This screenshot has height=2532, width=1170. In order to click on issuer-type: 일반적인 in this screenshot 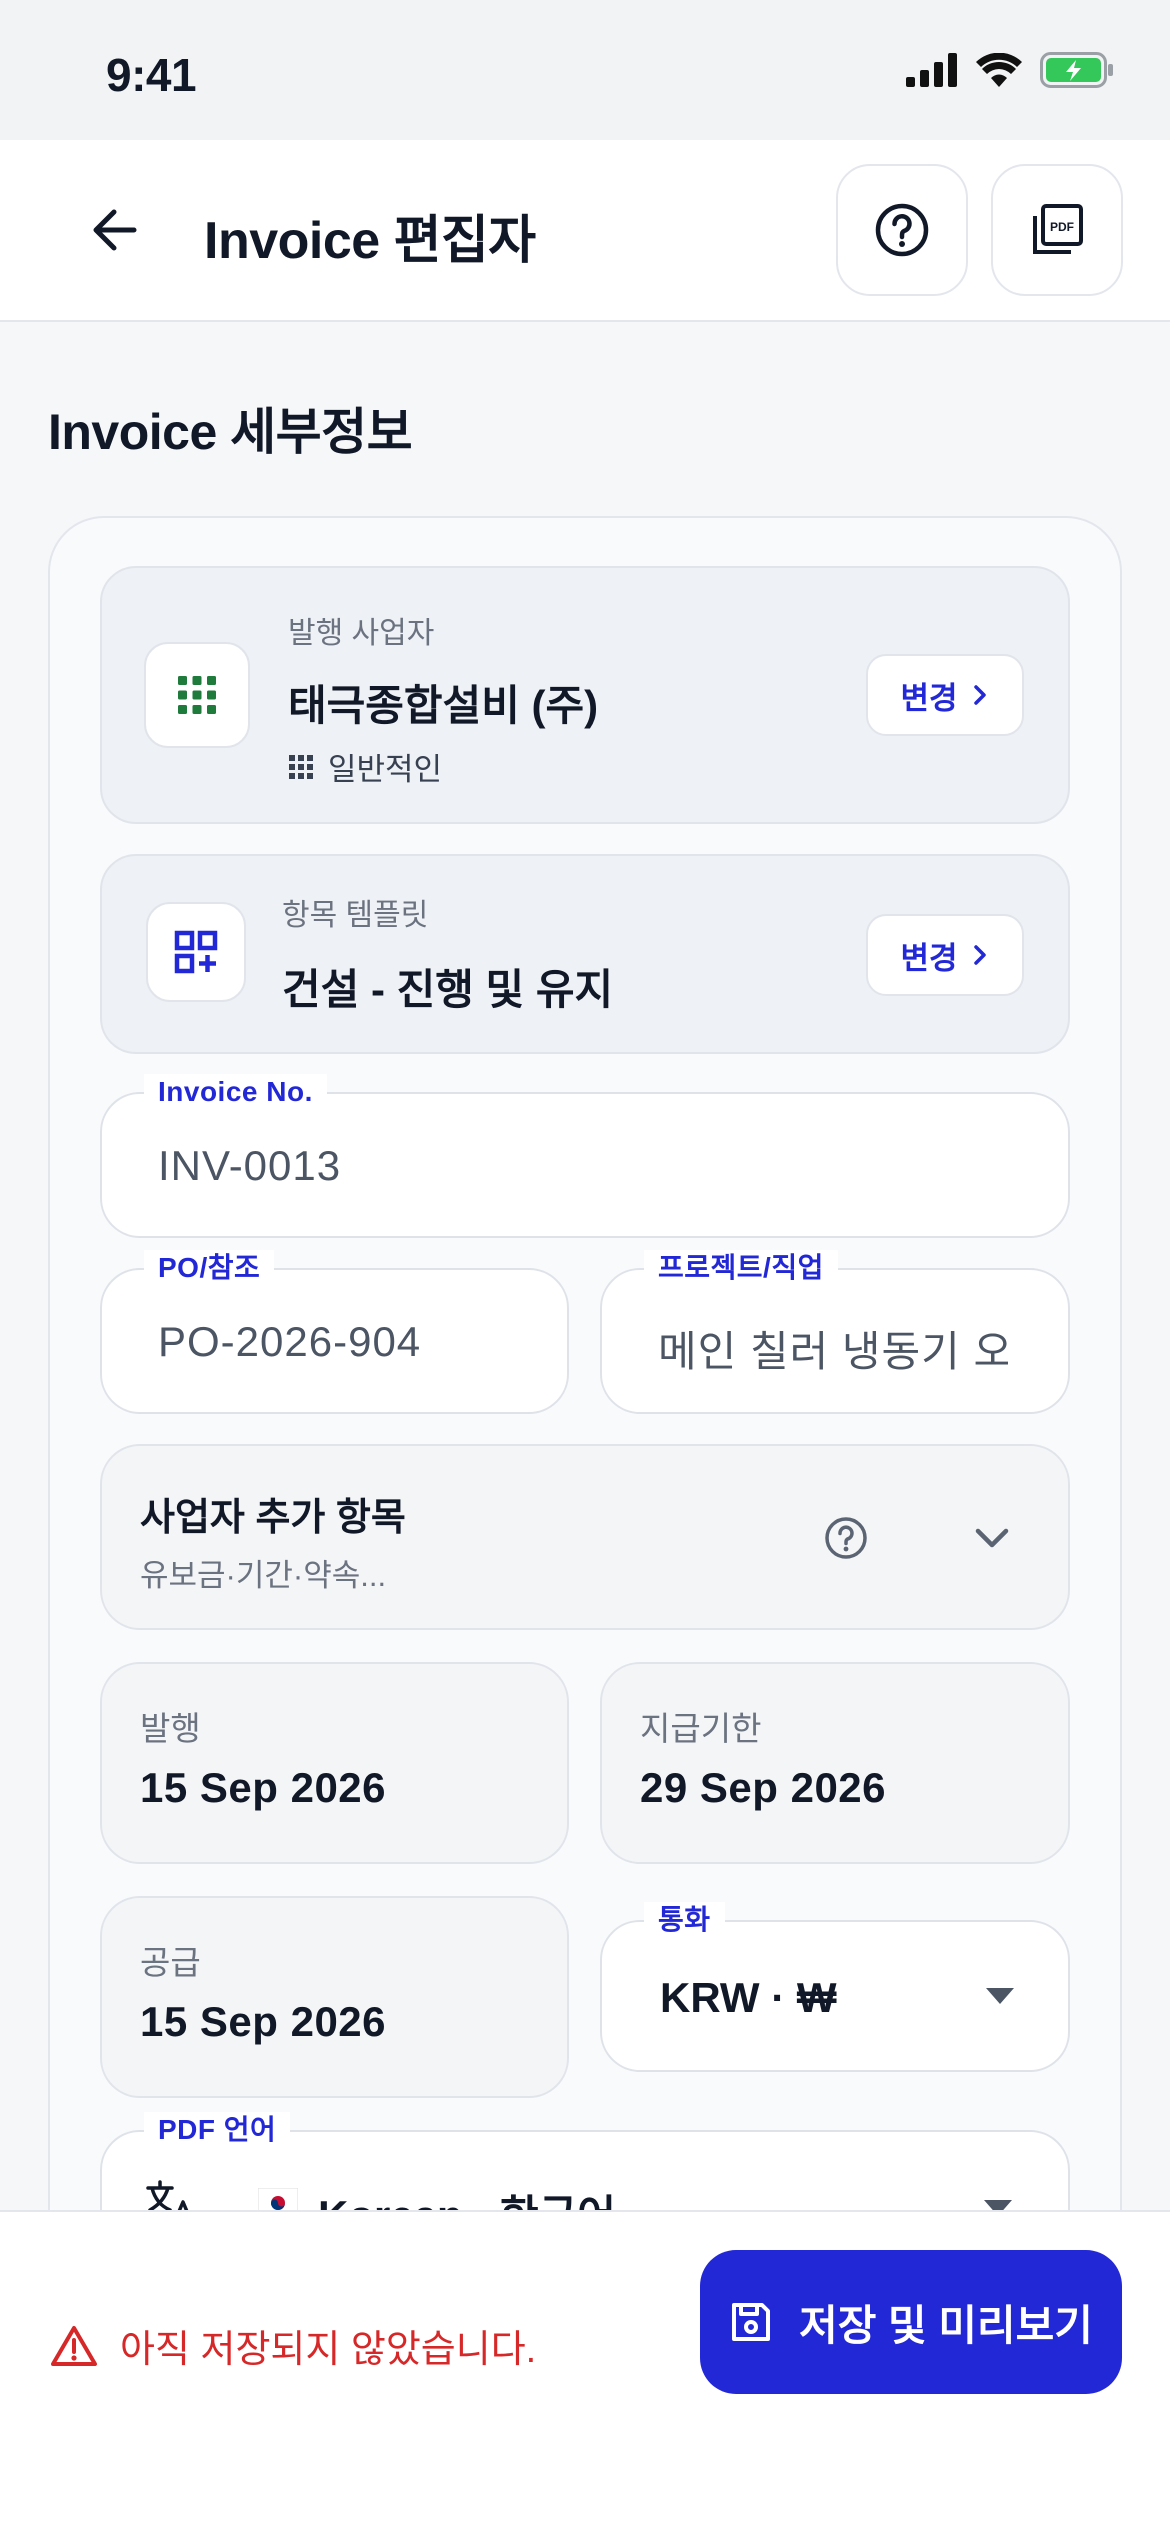, I will do `click(365, 766)`.